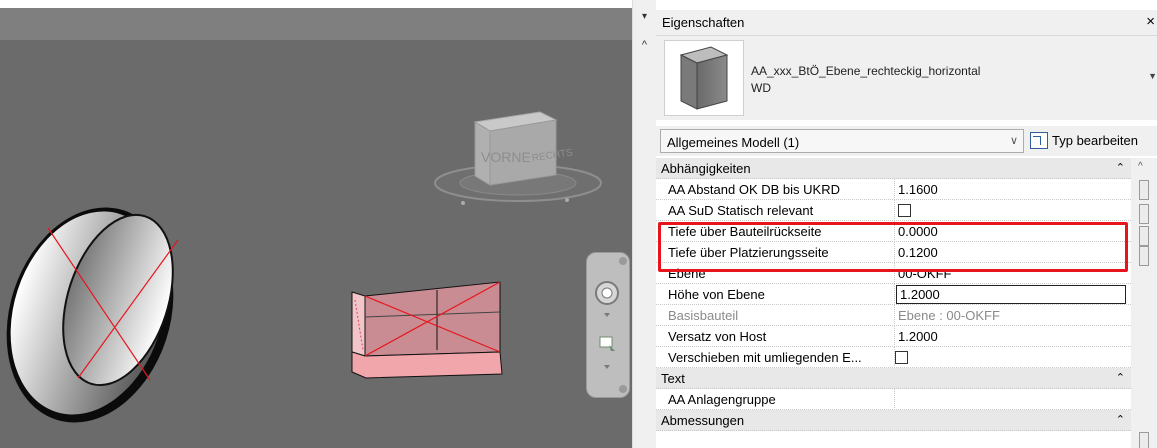  Describe the element at coordinates (427, 330) in the screenshot. I see `rectangular-opening-element` at that location.